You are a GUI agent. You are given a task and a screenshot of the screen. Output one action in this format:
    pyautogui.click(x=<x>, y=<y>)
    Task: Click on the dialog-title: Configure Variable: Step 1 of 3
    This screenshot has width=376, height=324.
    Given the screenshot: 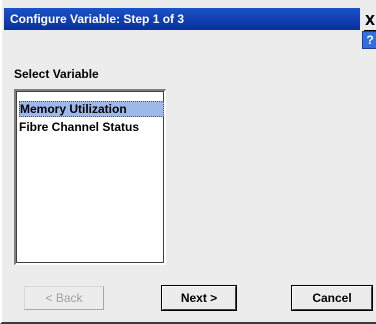 What is the action you would take?
    pyautogui.click(x=97, y=19)
    